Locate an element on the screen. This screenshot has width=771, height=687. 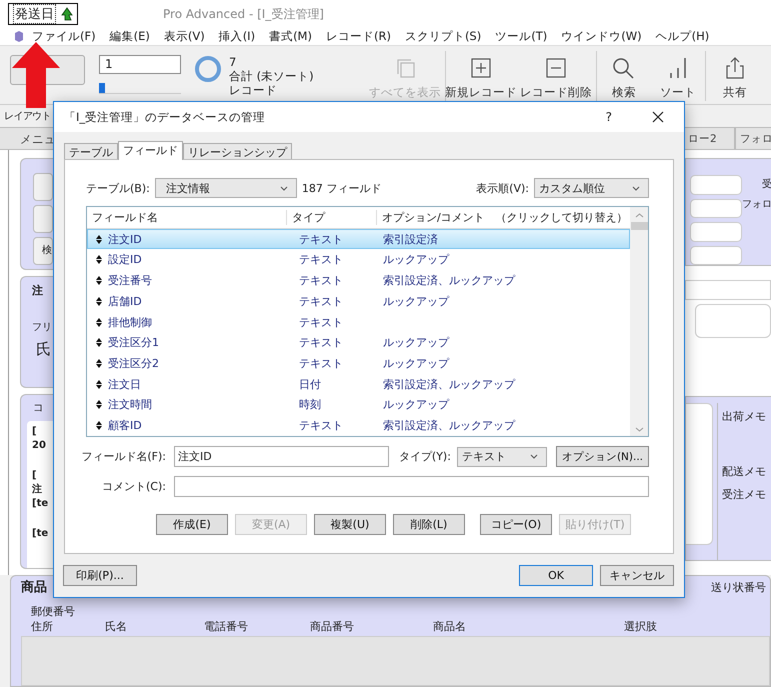
layout-tab: フォロ is located at coordinates (753, 138).